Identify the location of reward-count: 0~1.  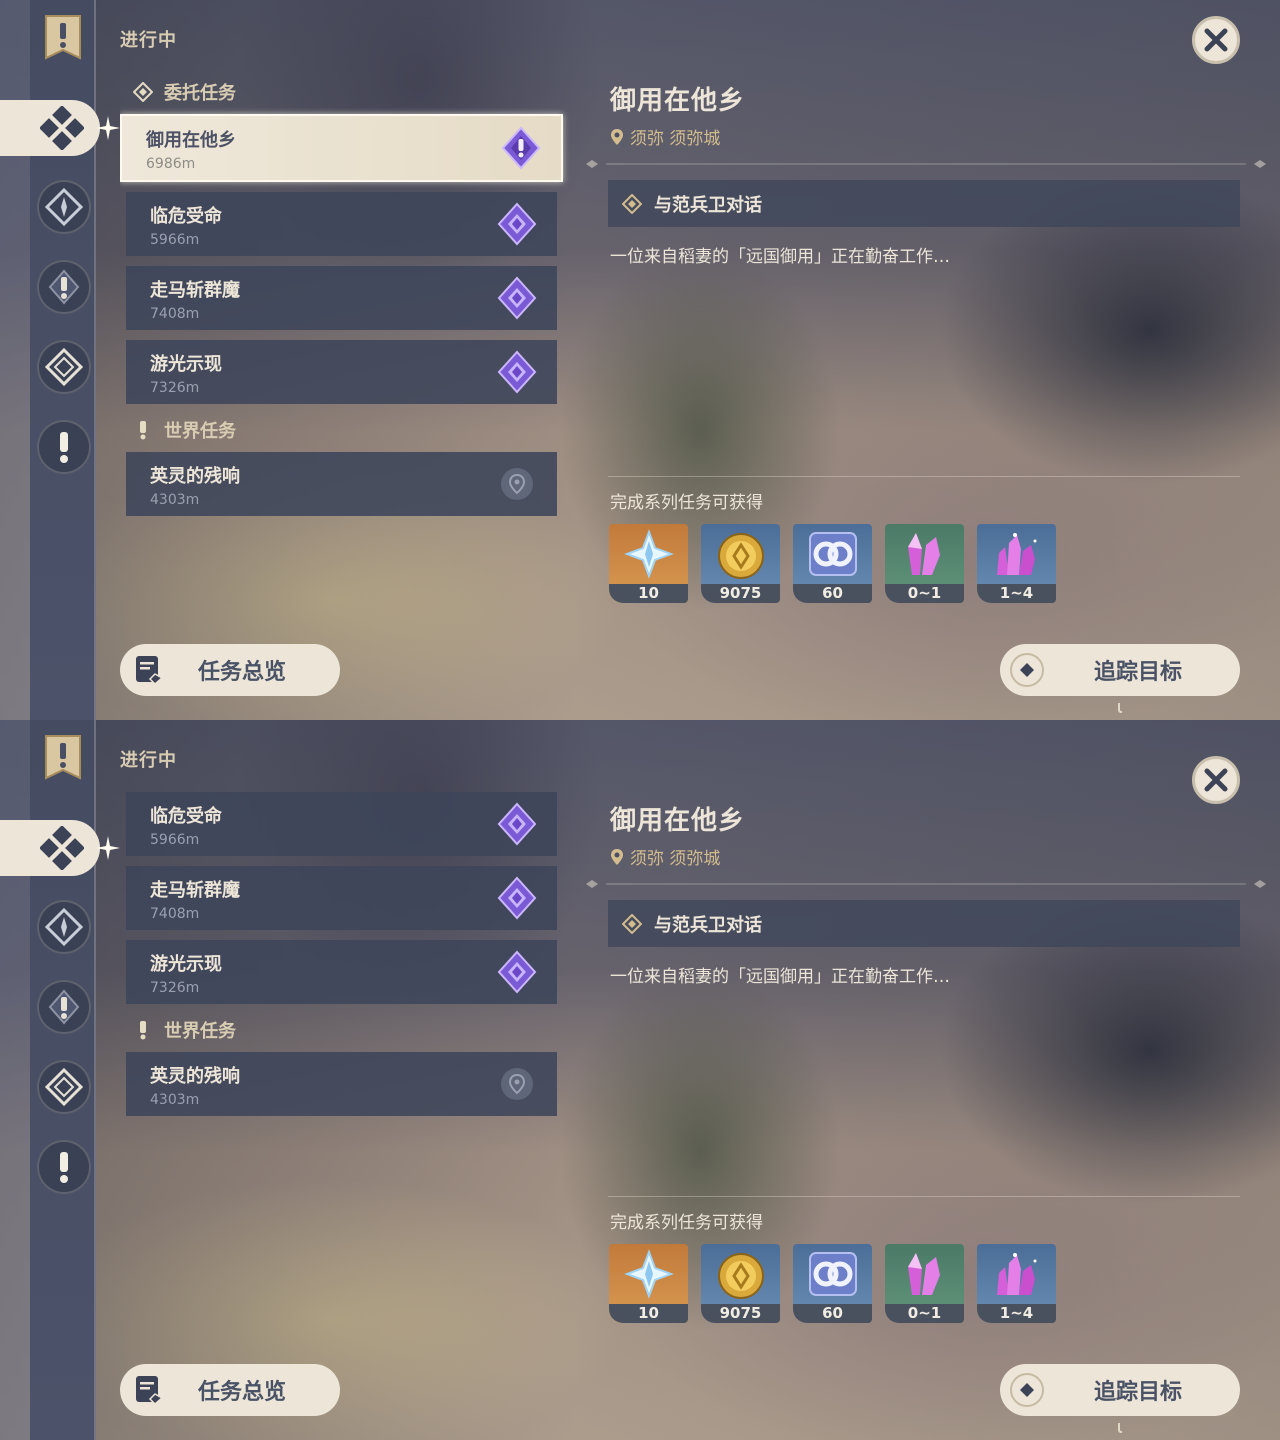
(924, 593).